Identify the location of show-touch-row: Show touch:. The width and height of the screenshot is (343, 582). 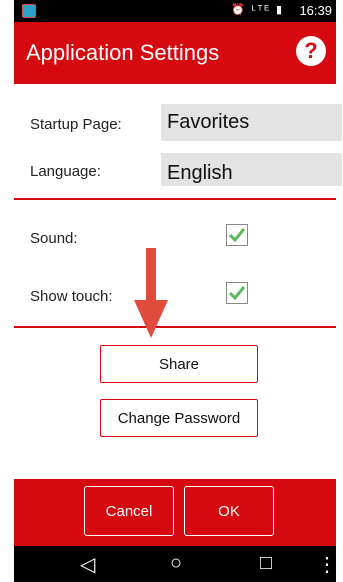
(175, 295).